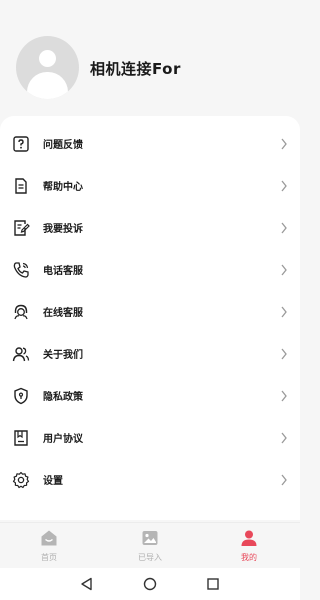 The height and width of the screenshot is (600, 320). I want to click on gear-icon, so click(21, 480).